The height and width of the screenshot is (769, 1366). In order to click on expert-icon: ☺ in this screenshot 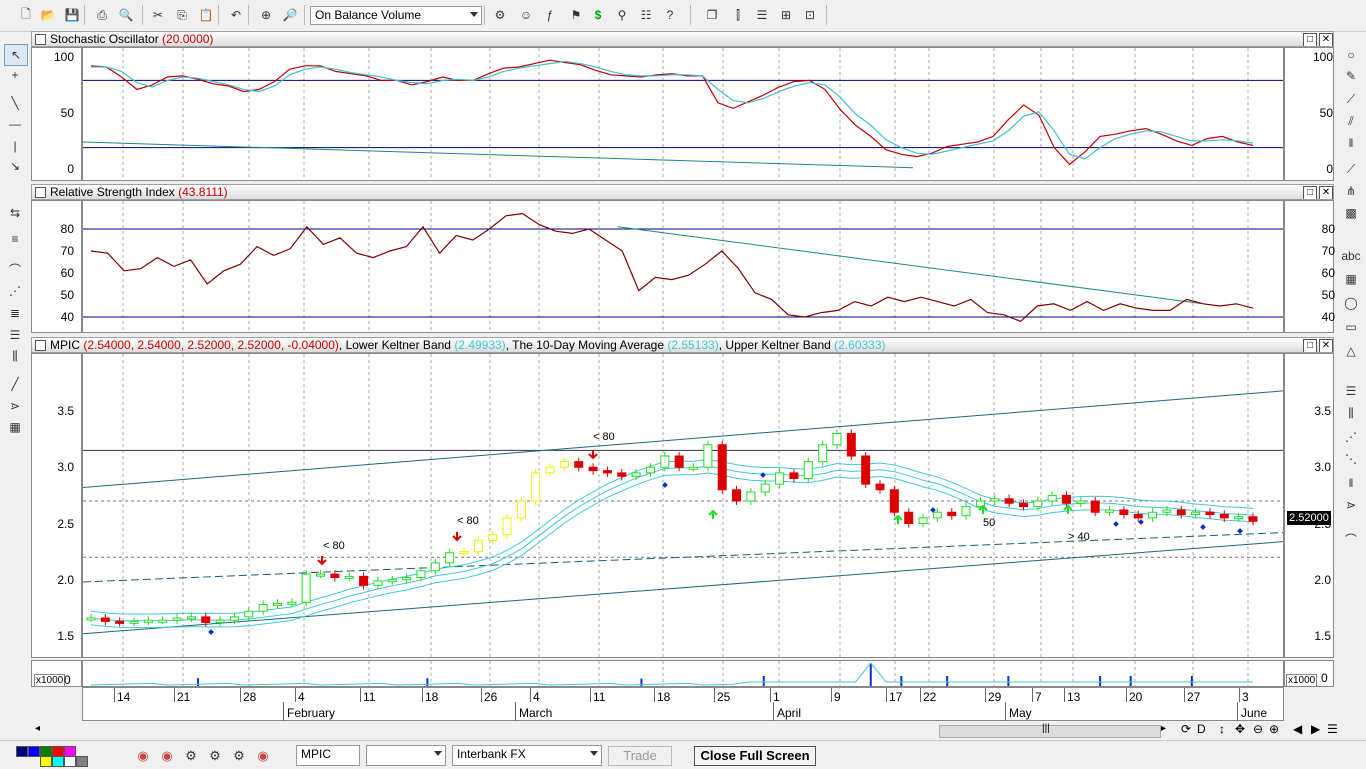, I will do `click(526, 15)`.